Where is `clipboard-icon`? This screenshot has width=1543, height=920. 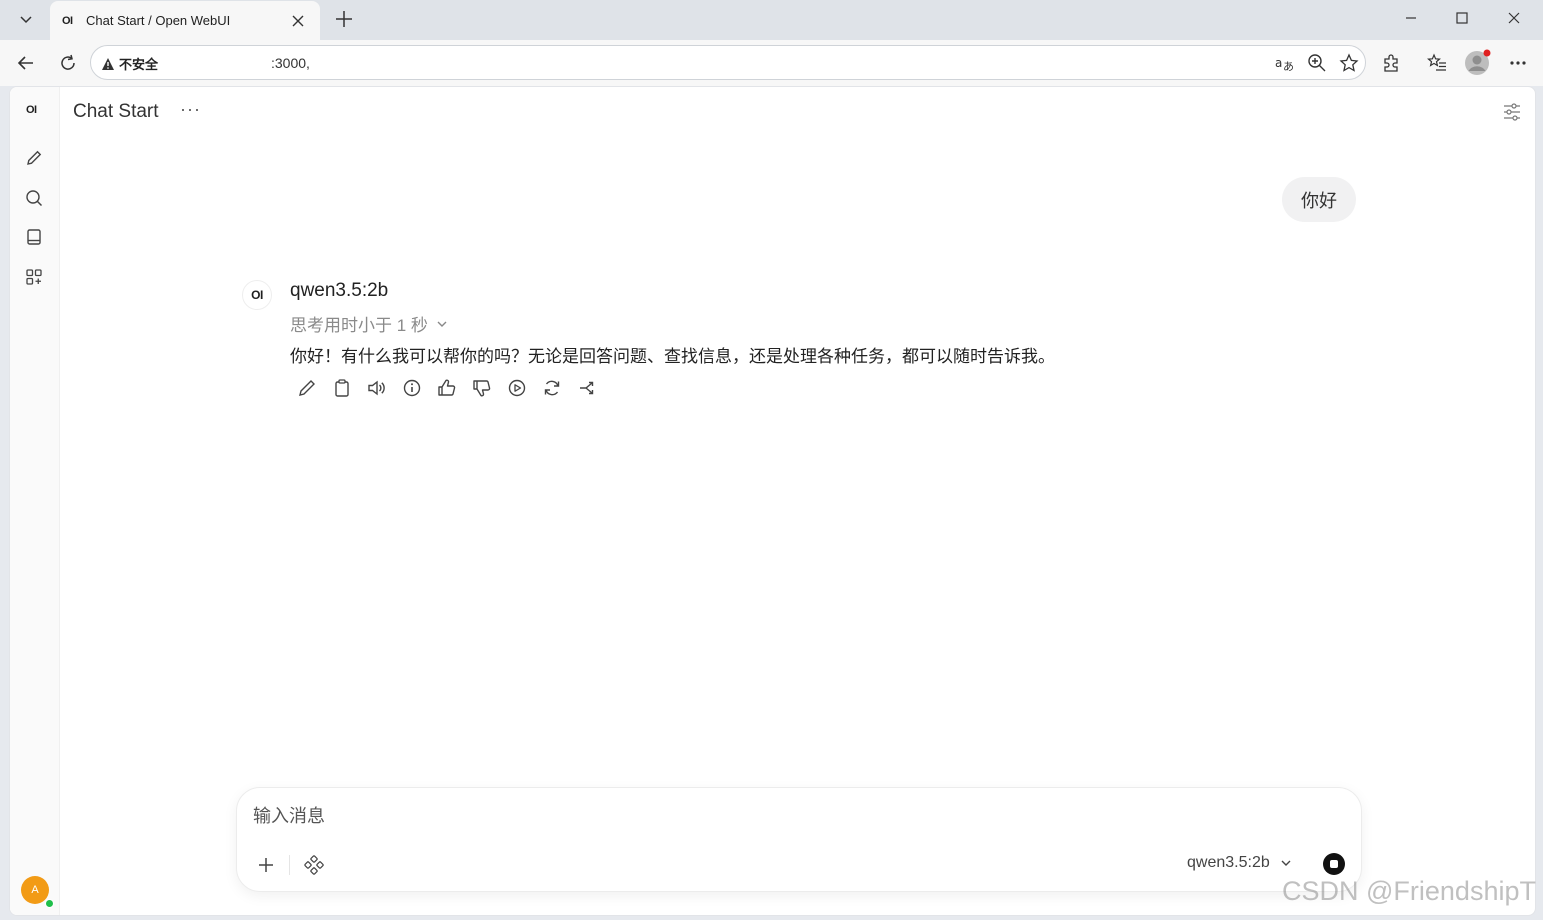
clipboard-icon is located at coordinates (342, 388).